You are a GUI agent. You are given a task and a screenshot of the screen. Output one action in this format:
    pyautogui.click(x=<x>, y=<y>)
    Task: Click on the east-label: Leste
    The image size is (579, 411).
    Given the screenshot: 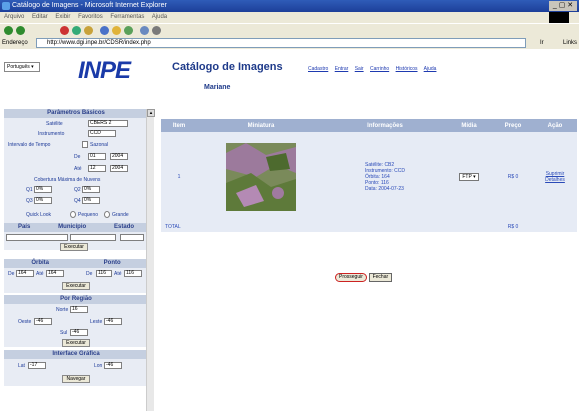 What is the action you would take?
    pyautogui.click(x=96, y=322)
    